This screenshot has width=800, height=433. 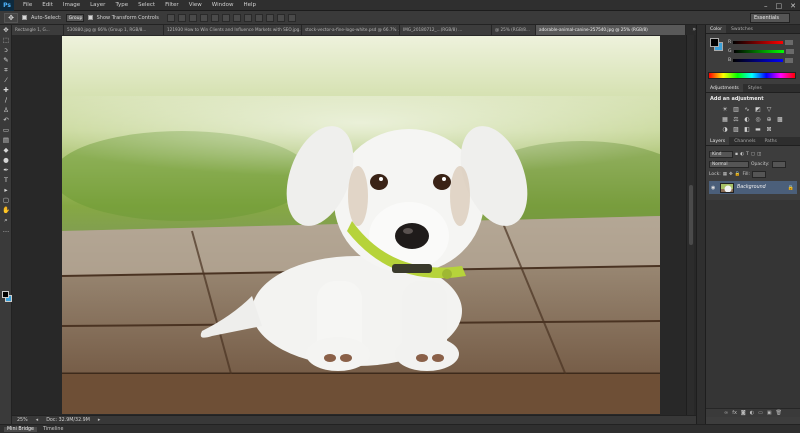 What do you see at coordinates (752, 413) in the screenshot?
I see `new-adjustment-icon: ◐` at bounding box center [752, 413].